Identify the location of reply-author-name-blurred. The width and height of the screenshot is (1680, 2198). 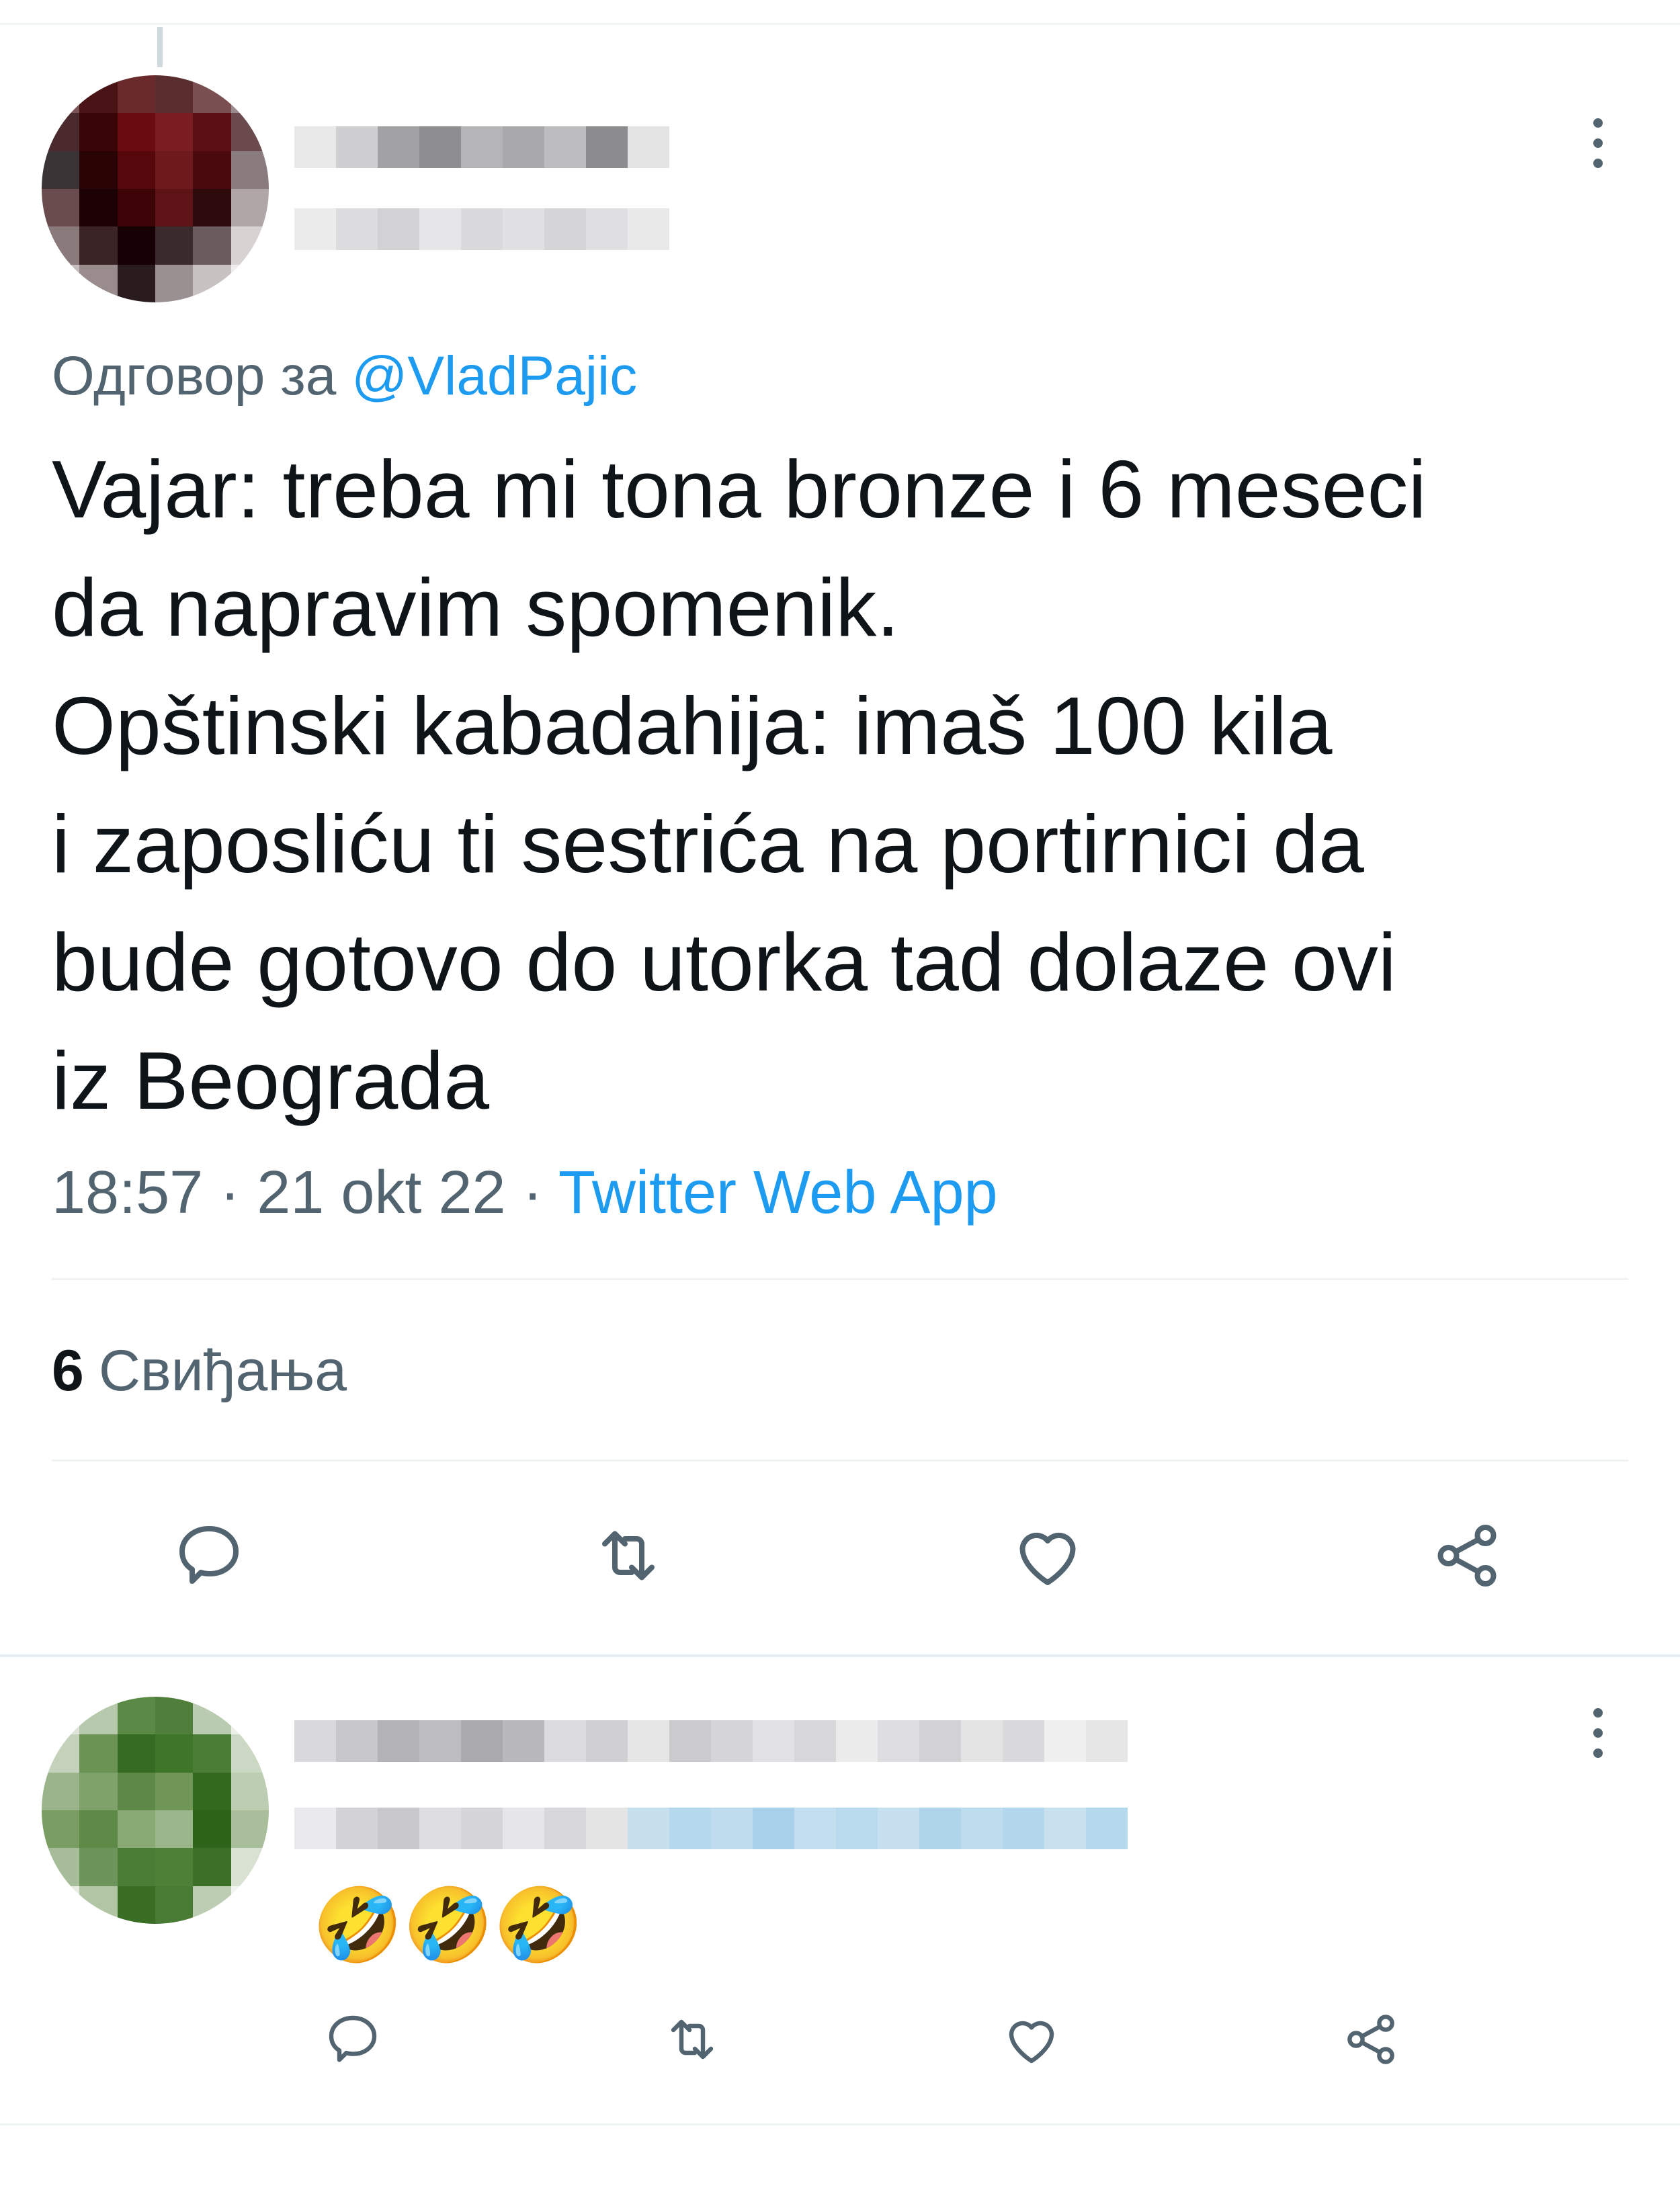
(711, 1741).